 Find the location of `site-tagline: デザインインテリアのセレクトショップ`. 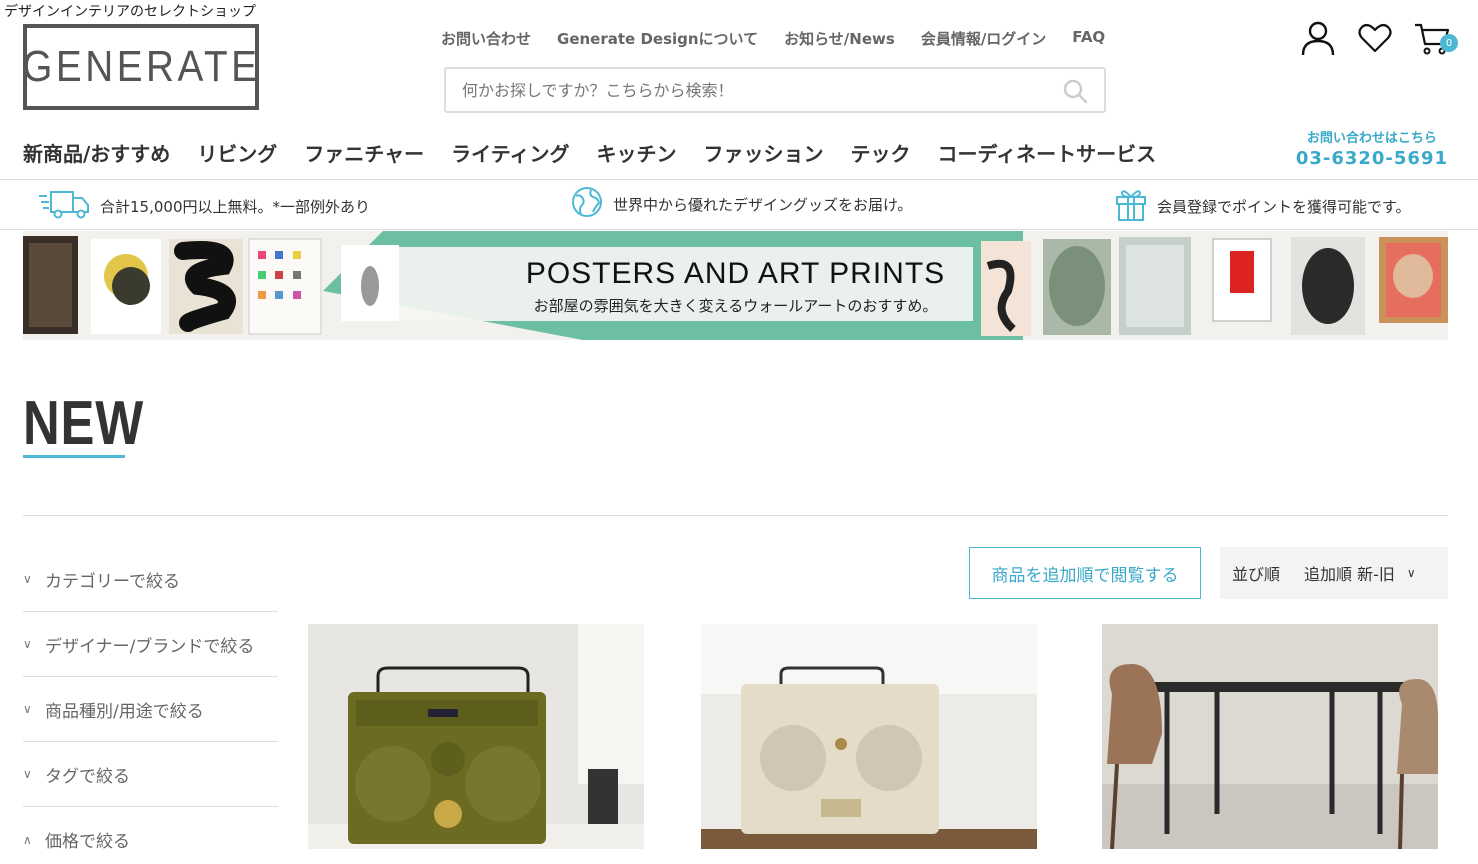

site-tagline: デザインインテリアのセレクトショップ is located at coordinates (130, 12).